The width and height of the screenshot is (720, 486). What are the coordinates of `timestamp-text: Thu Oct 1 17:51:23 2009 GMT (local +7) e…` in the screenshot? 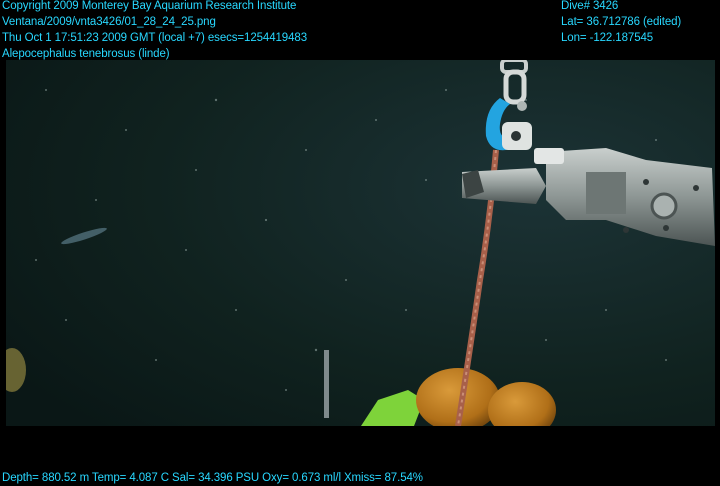 It's located at (154, 38).